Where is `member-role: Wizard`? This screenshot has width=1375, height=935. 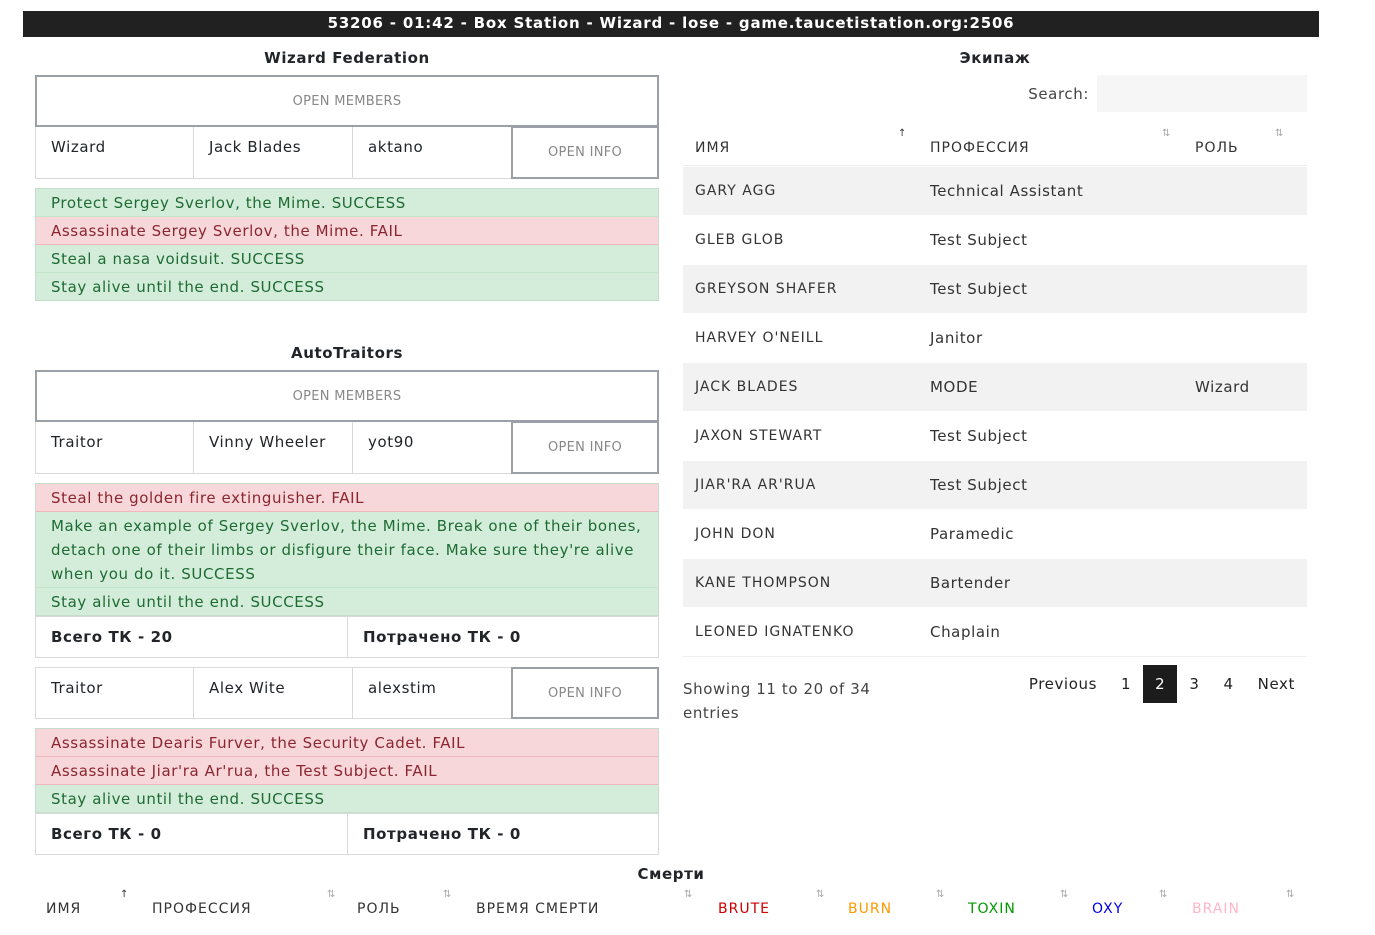
member-role: Wizard is located at coordinates (115, 152).